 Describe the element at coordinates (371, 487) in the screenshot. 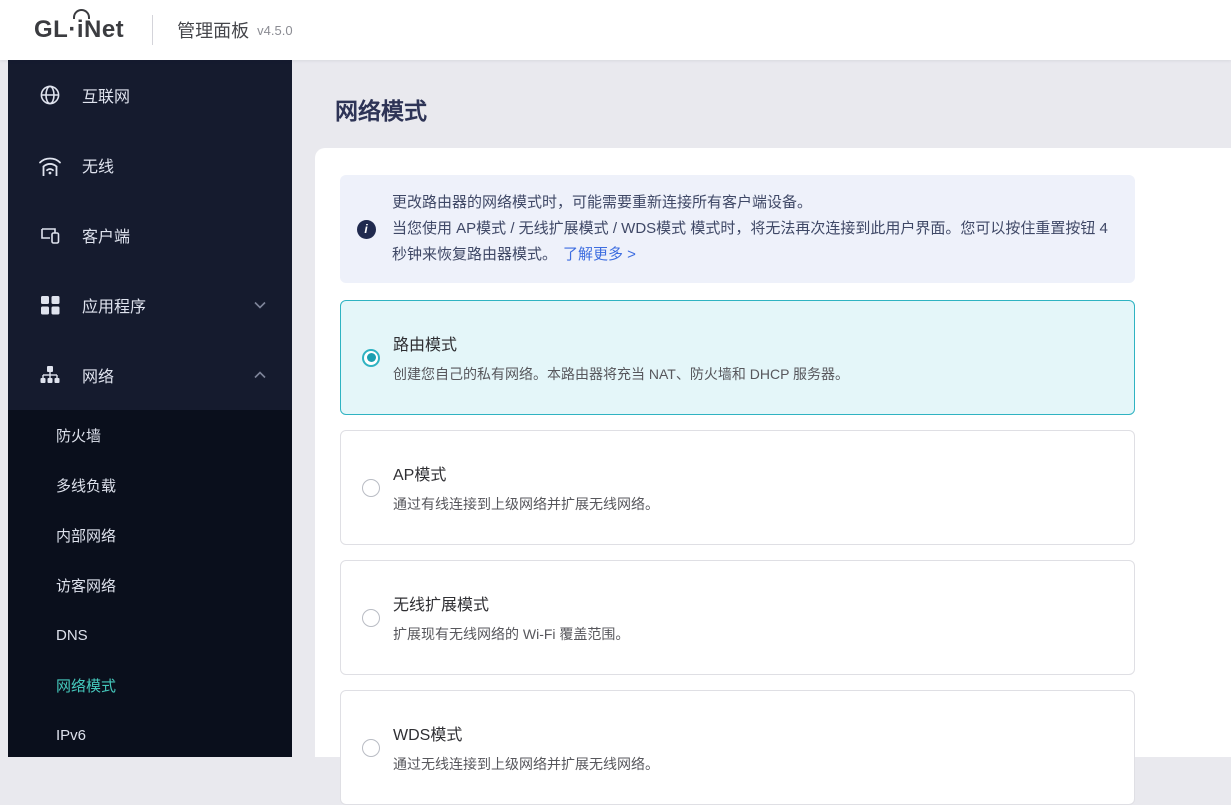

I see `radio-ap-mode` at that location.